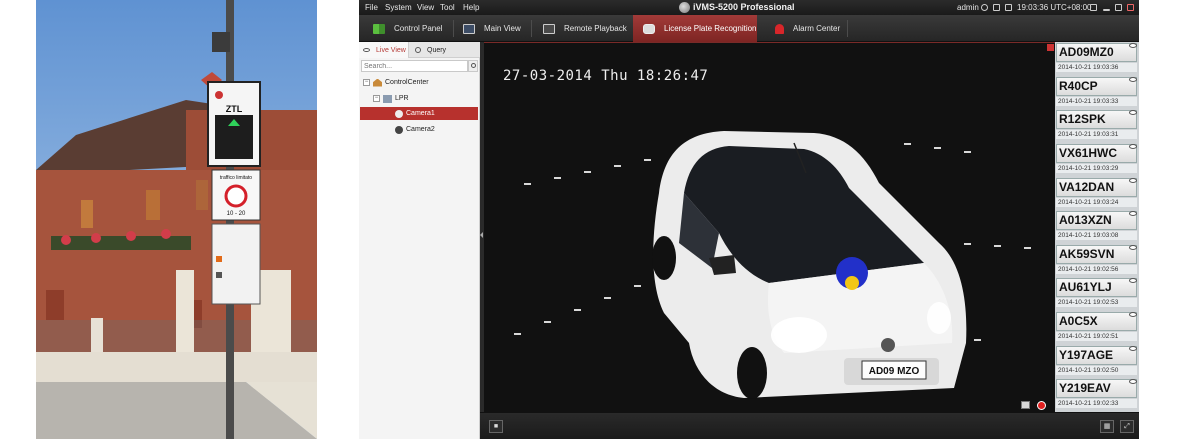 Image resolution: width=1180 pixels, height=439 pixels. I want to click on layout-button: ▦, so click(1107, 426).